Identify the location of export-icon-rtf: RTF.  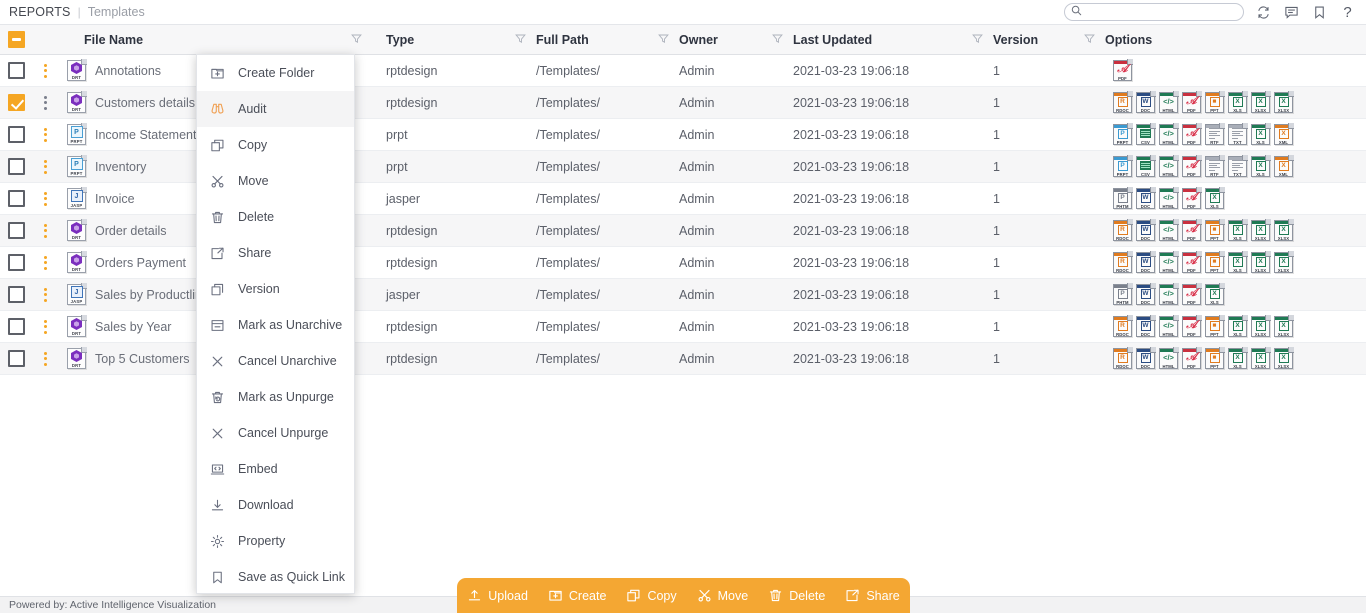
(1215, 166).